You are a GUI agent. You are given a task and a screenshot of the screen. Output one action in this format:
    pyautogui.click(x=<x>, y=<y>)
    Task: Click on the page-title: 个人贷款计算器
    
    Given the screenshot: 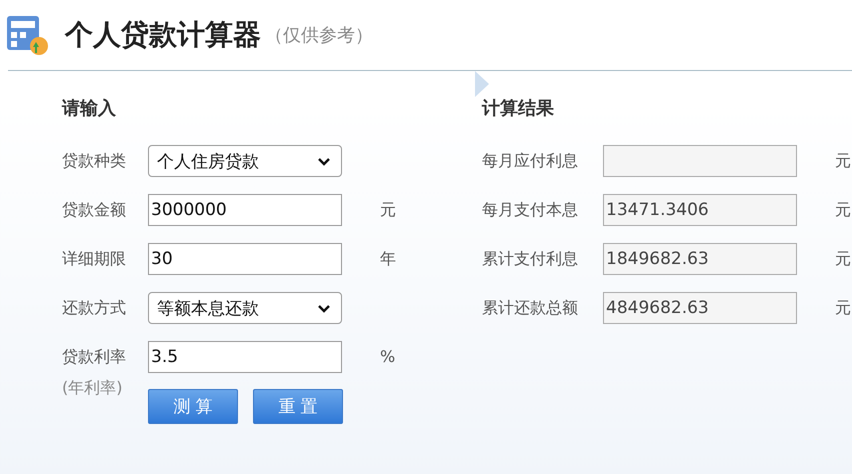 What is the action you would take?
    pyautogui.click(x=163, y=35)
    